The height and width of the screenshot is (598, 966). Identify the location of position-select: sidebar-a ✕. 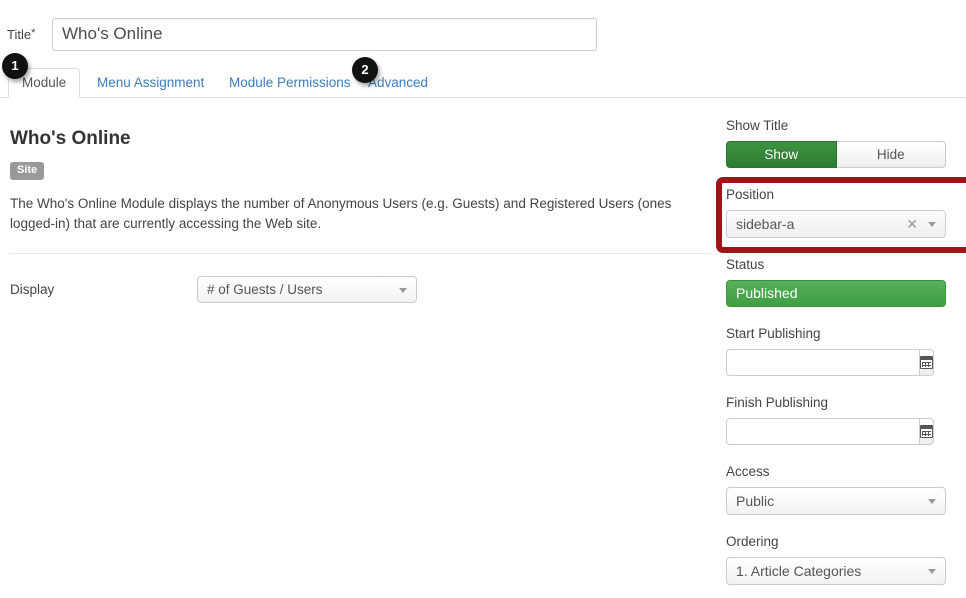
(836, 224).